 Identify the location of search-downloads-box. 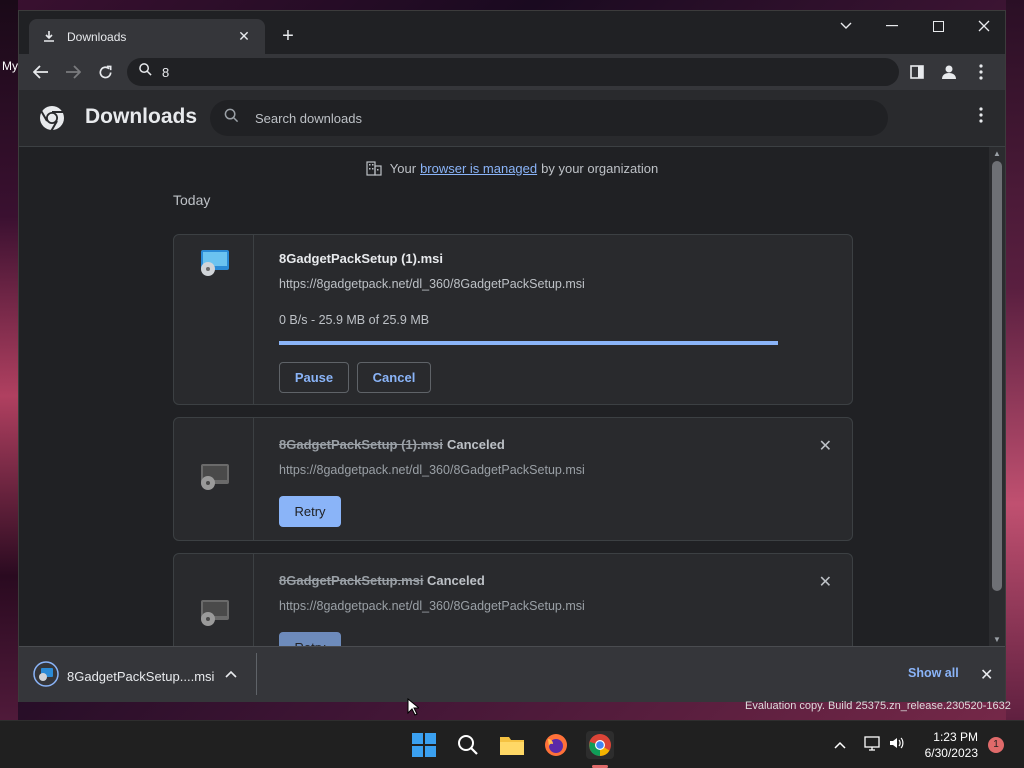
(549, 118).